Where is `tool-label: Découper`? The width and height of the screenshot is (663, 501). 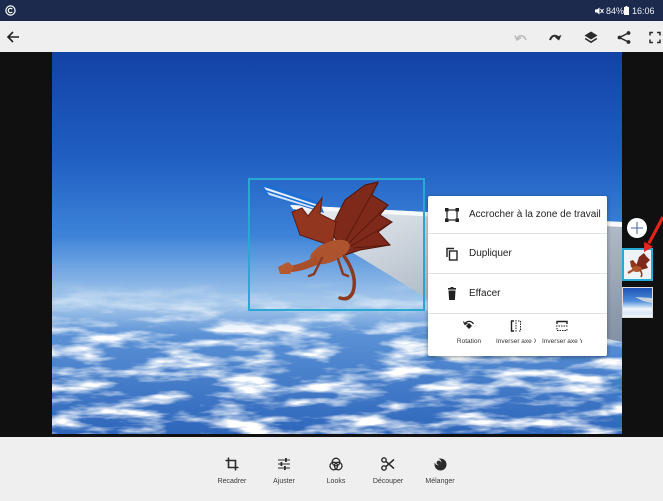
tool-label: Découper is located at coordinates (388, 481).